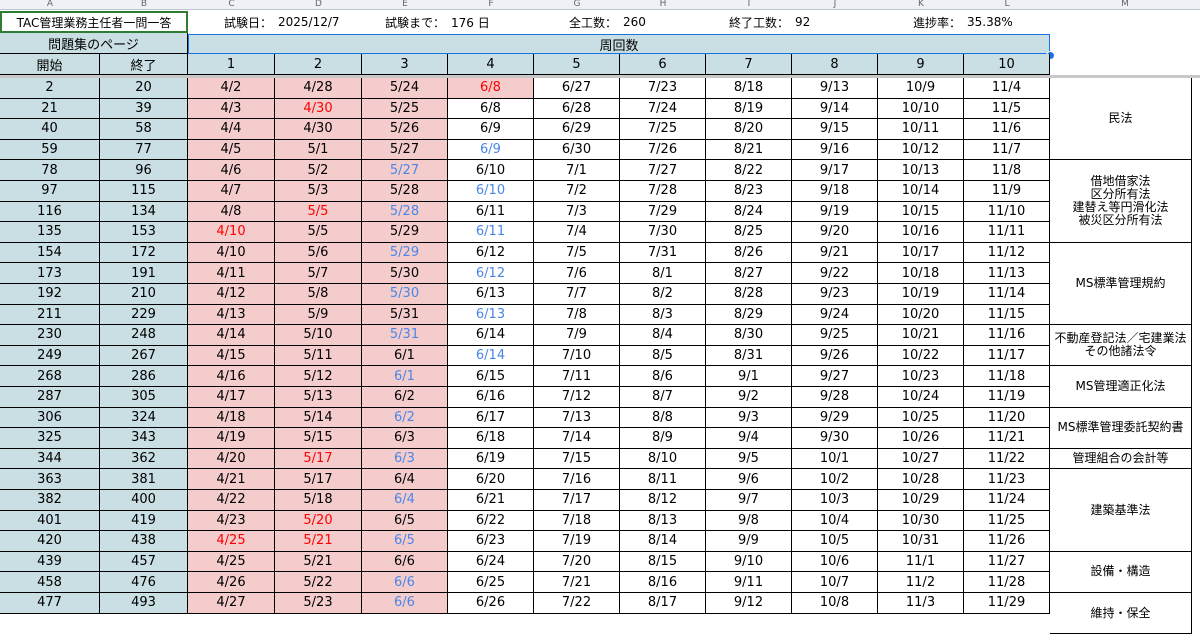  I want to click on start-page-cell: 135, so click(50, 232).